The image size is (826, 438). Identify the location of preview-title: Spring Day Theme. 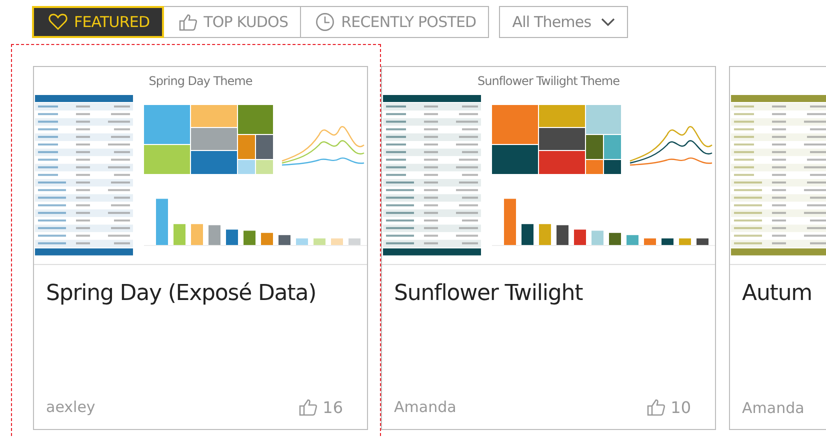
(200, 81).